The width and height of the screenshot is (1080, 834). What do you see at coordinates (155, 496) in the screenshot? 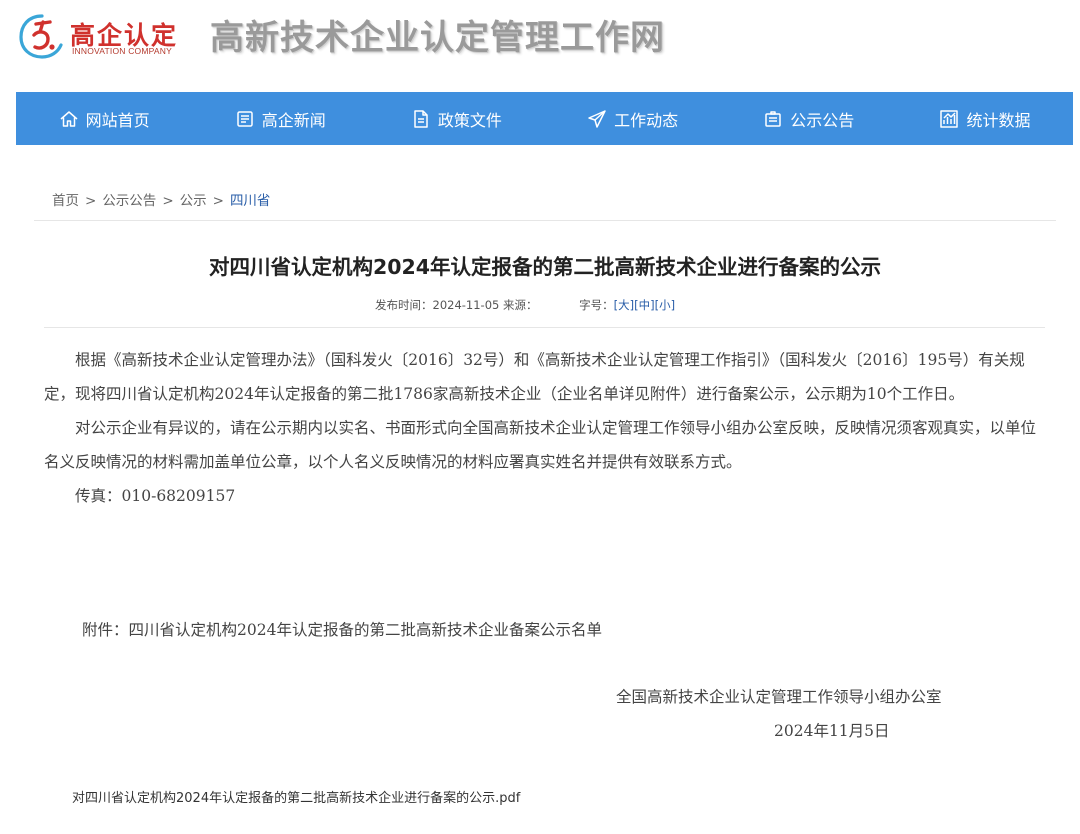
I see `fax-line: 传真：010-68209157` at bounding box center [155, 496].